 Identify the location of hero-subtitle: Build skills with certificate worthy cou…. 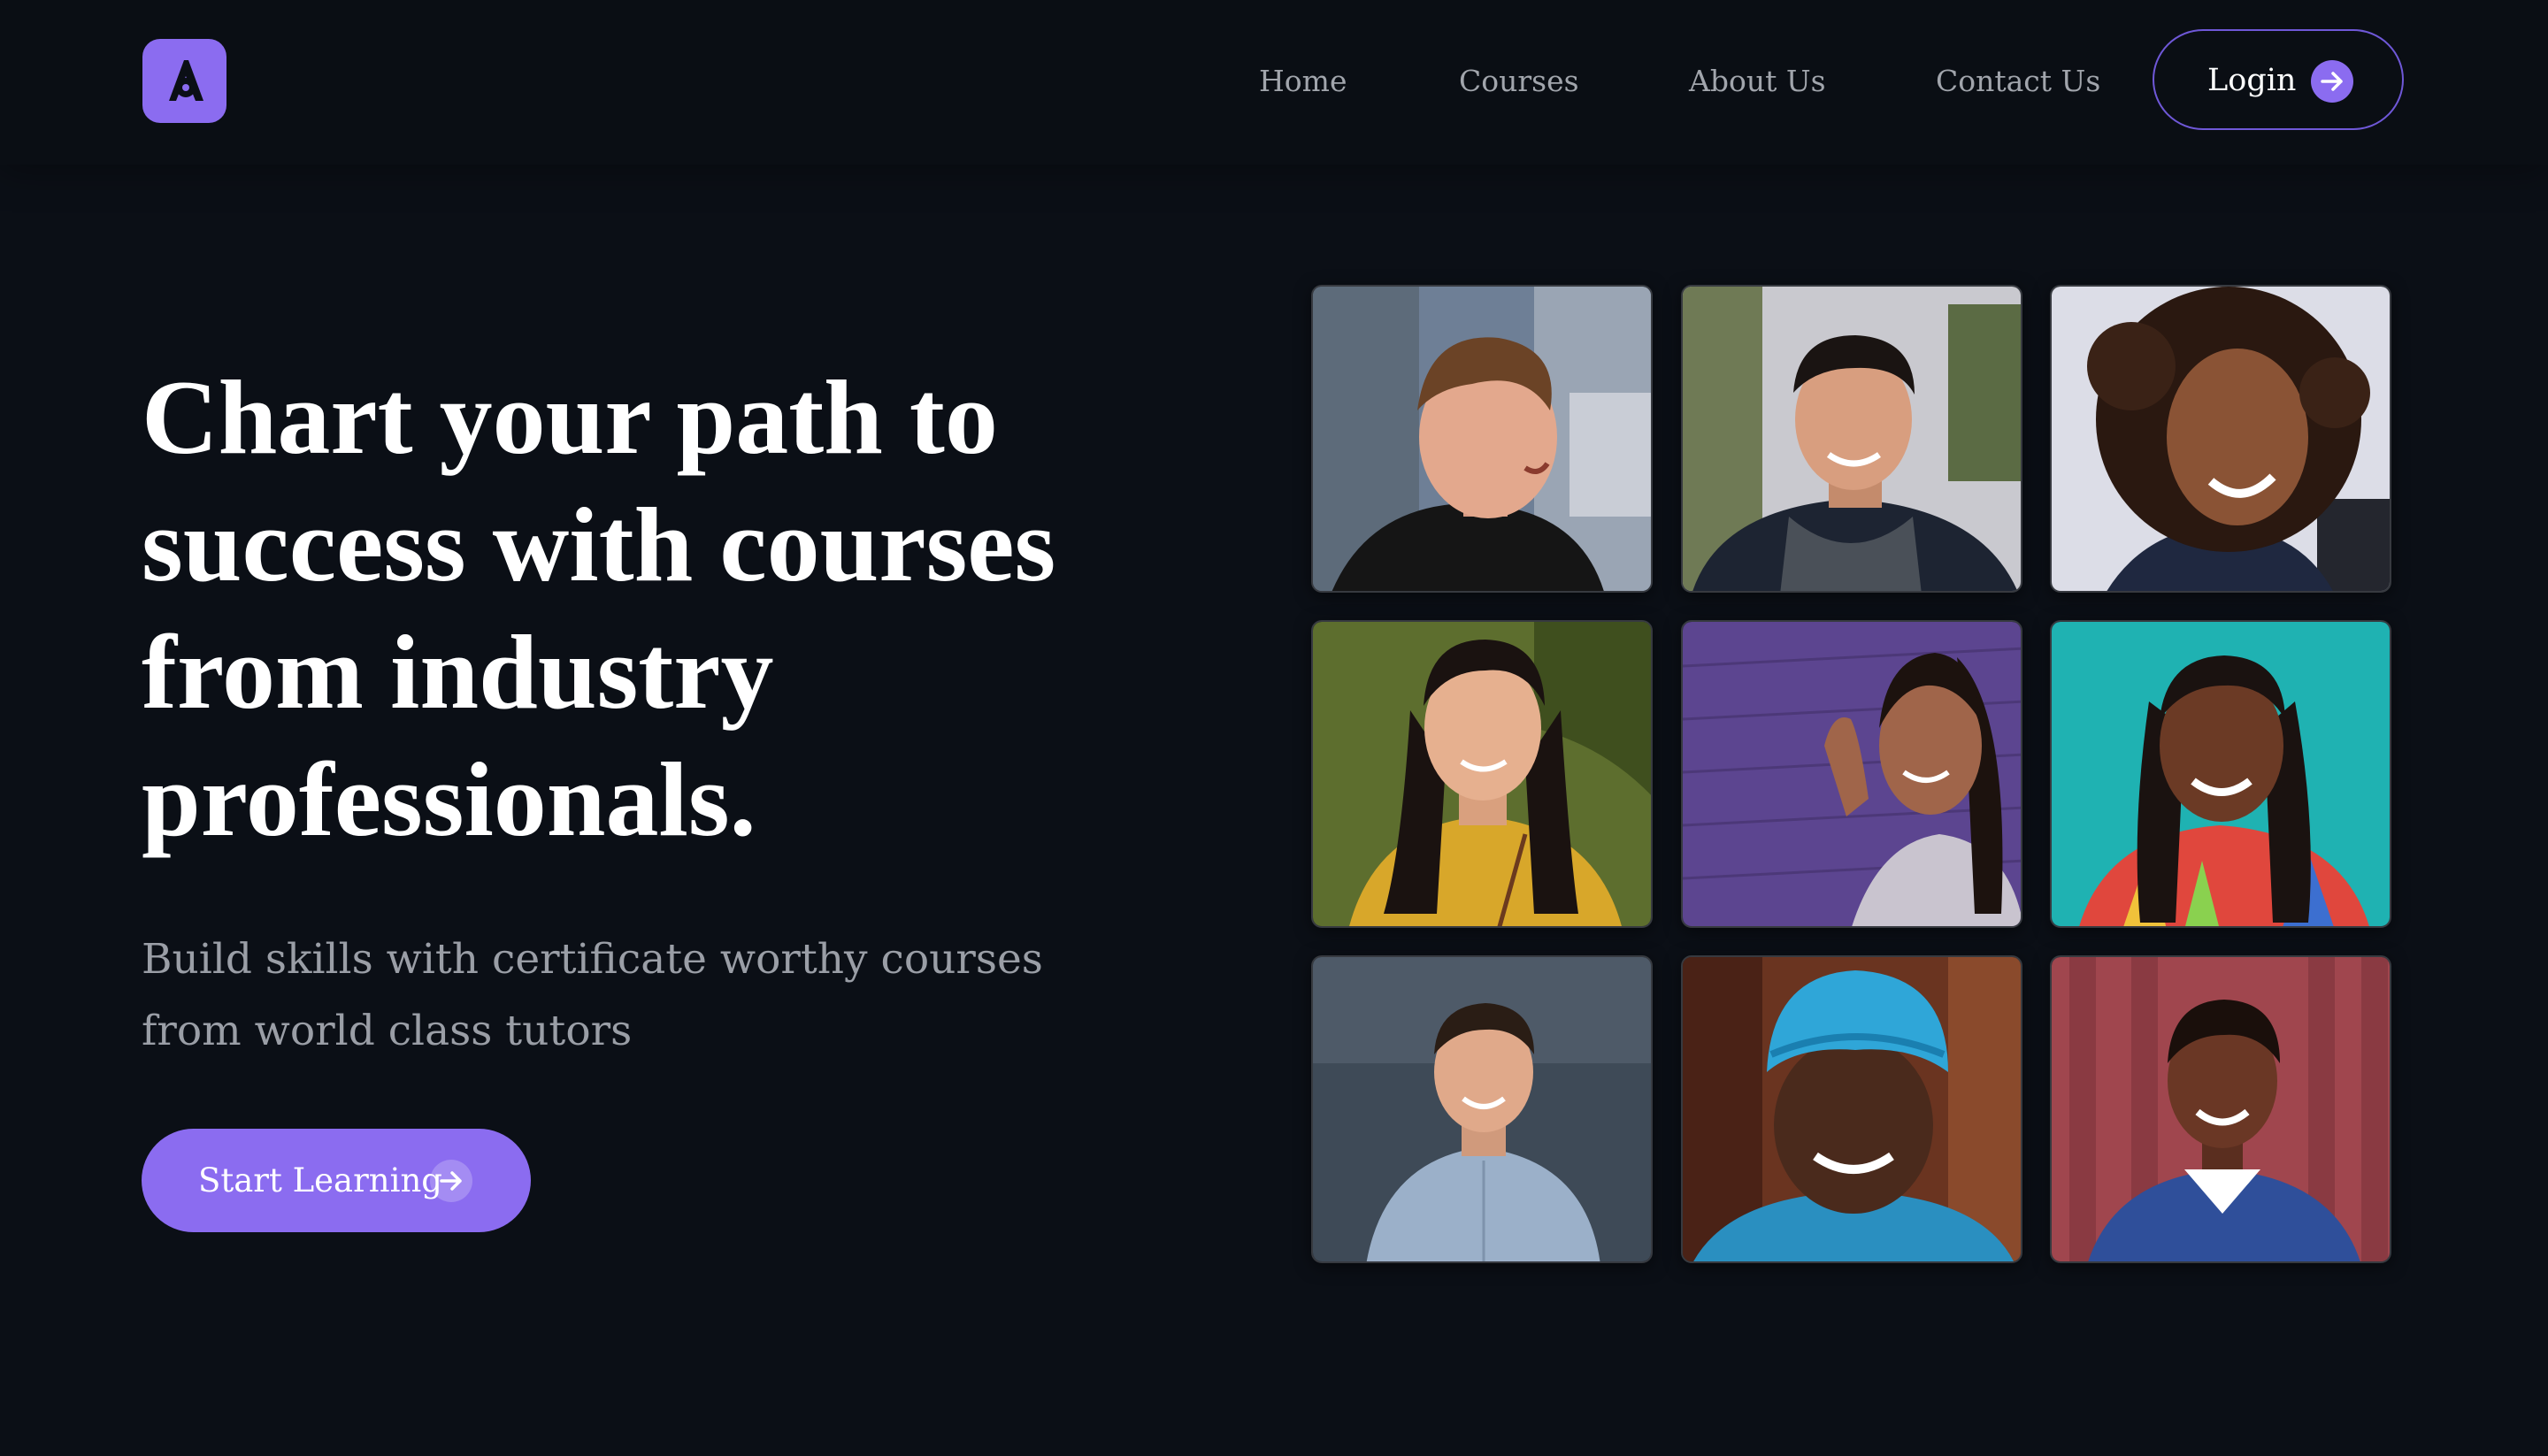
(592, 995).